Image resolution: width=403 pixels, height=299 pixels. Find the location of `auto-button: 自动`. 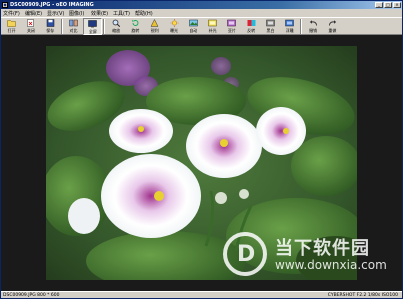

auto-button: 自动 is located at coordinates (193, 26).